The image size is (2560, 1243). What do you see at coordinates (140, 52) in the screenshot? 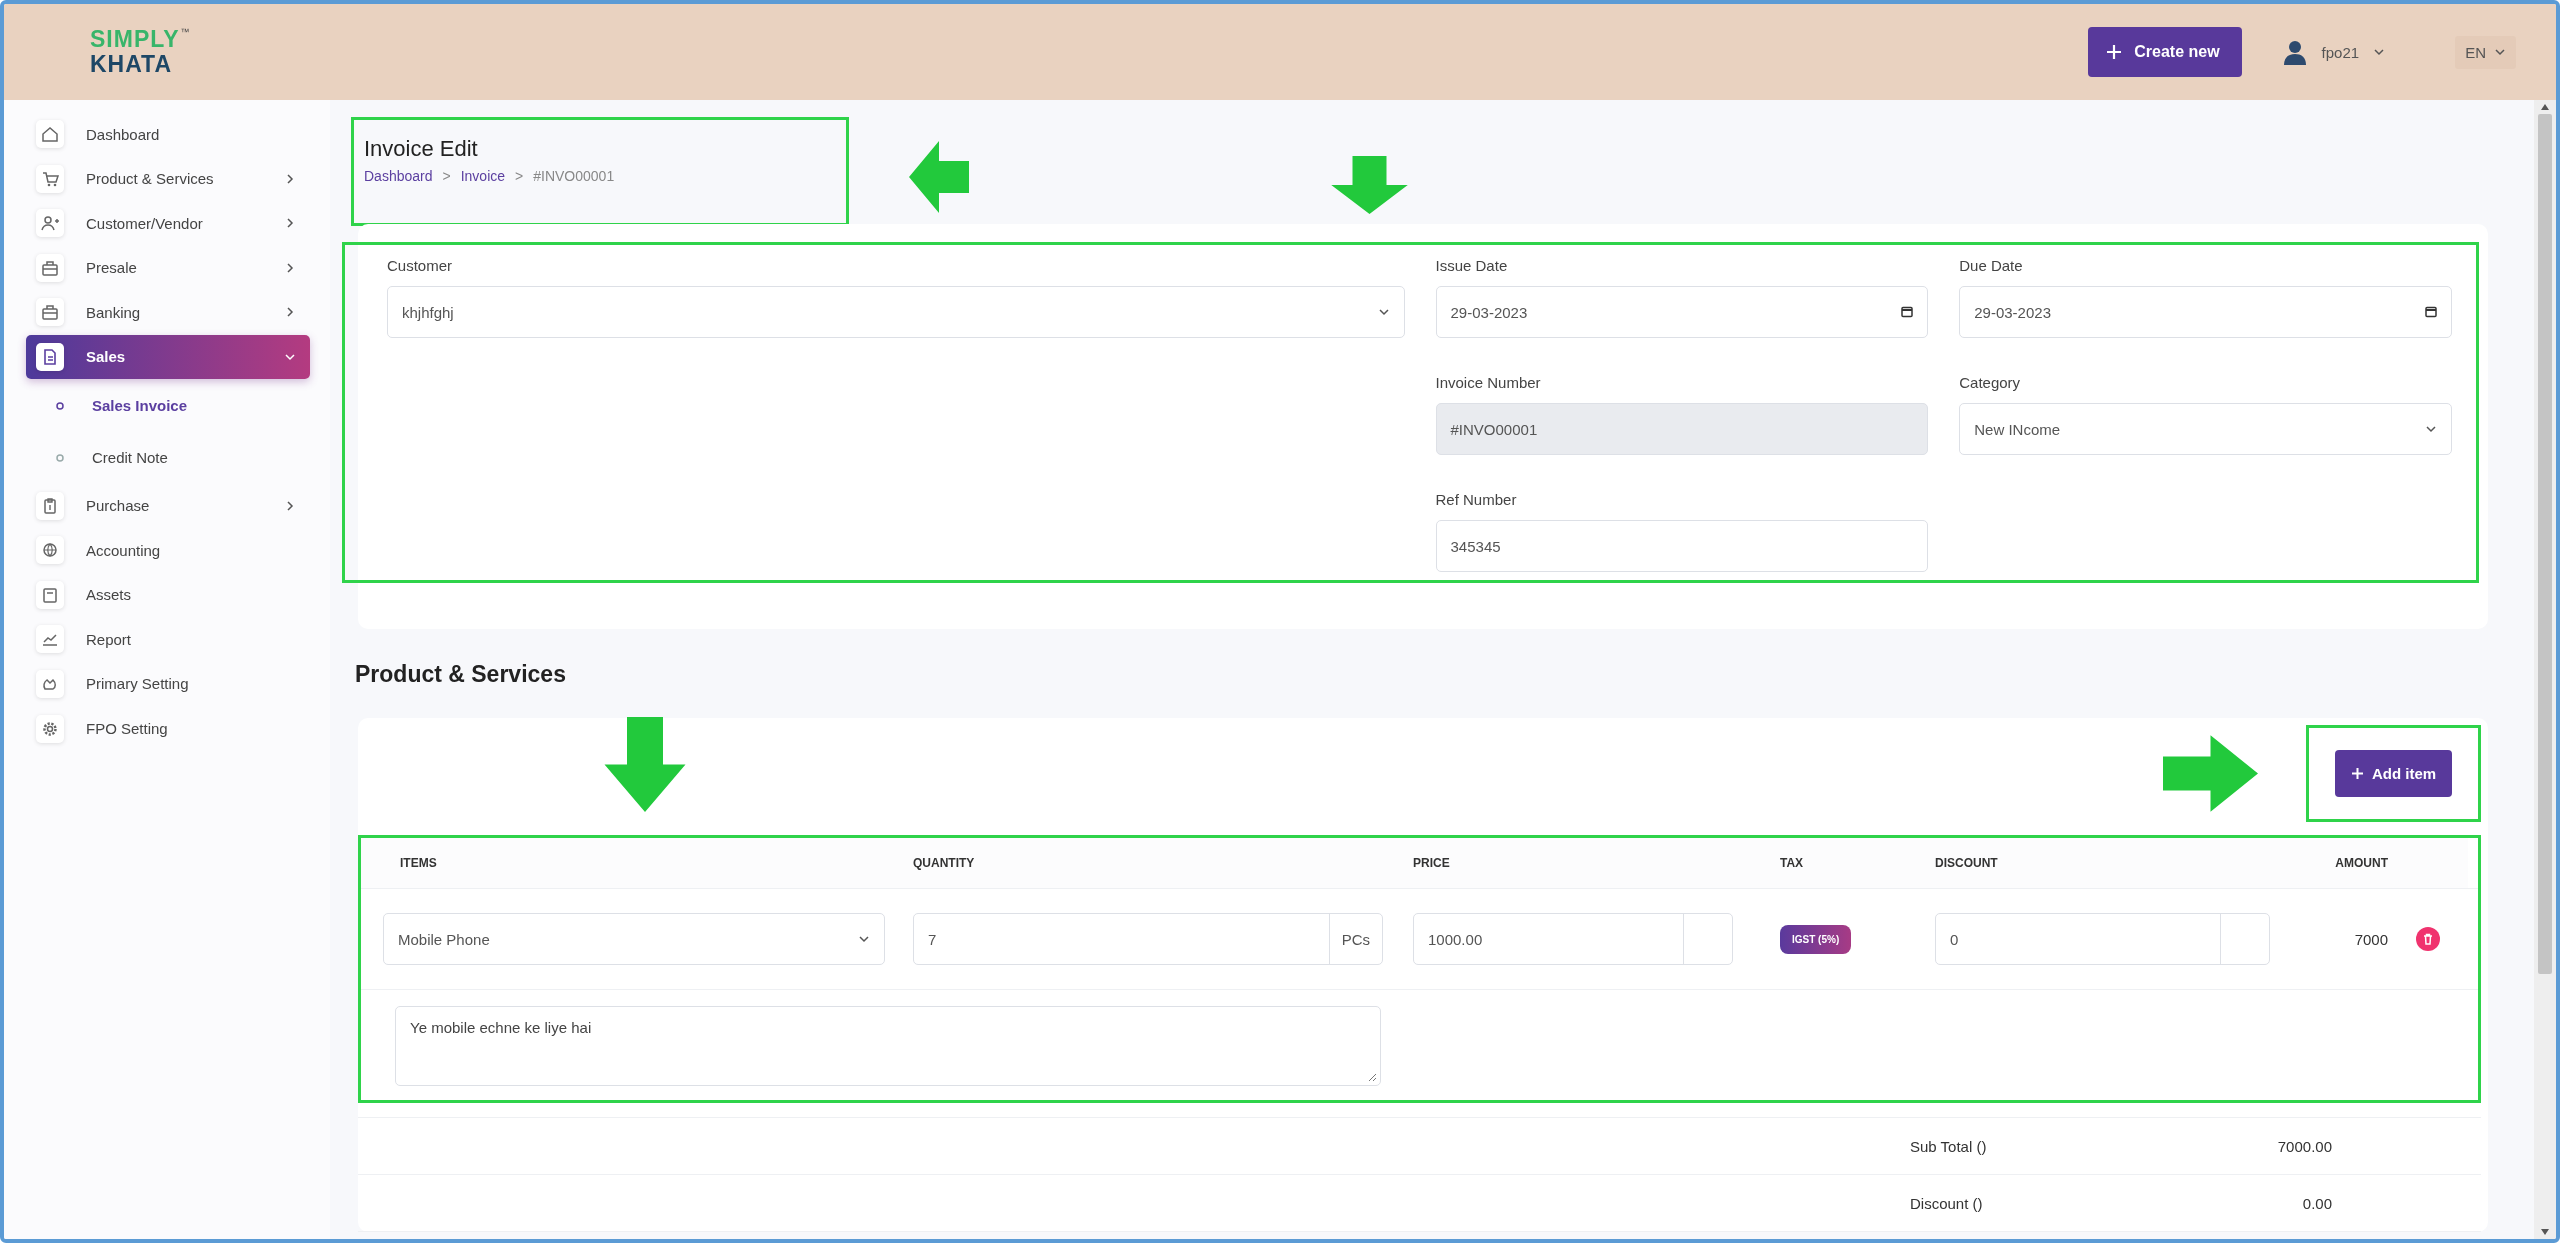
I see `logo: SIMPLY$^{™}$ KHATA` at bounding box center [140, 52].